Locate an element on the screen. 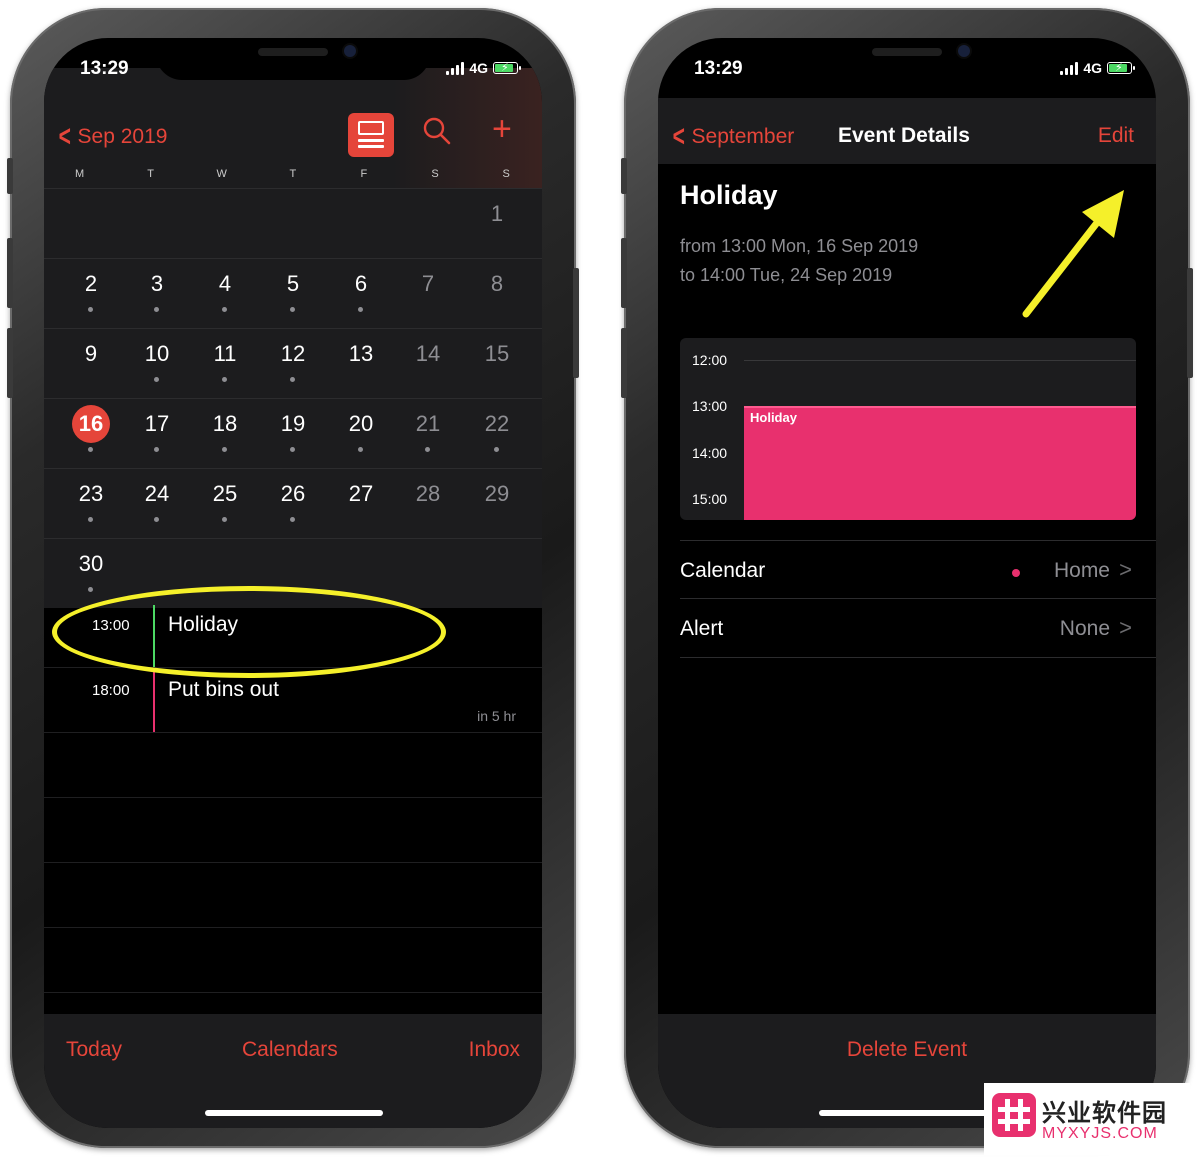 Image resolution: width=1200 pixels, height=1158 pixels. day-cell: 10 is located at coordinates (157, 361).